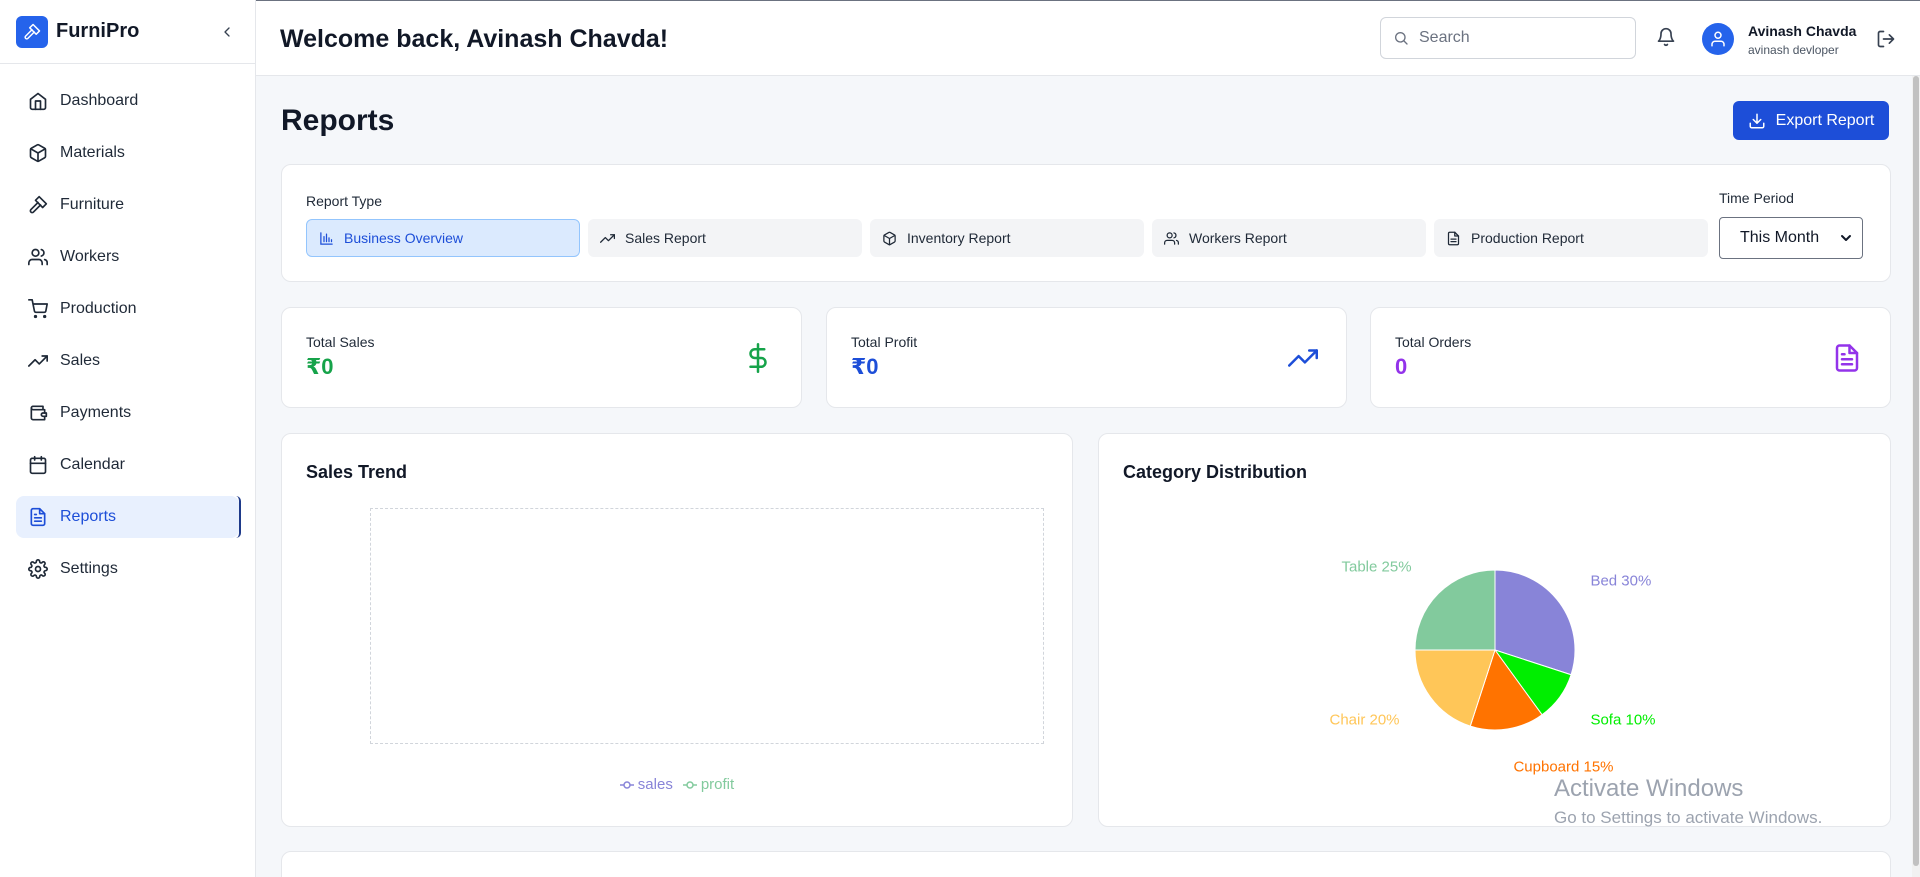  Describe the element at coordinates (127, 257) in the screenshot. I see `sidebar-item-workers: Workers` at that location.